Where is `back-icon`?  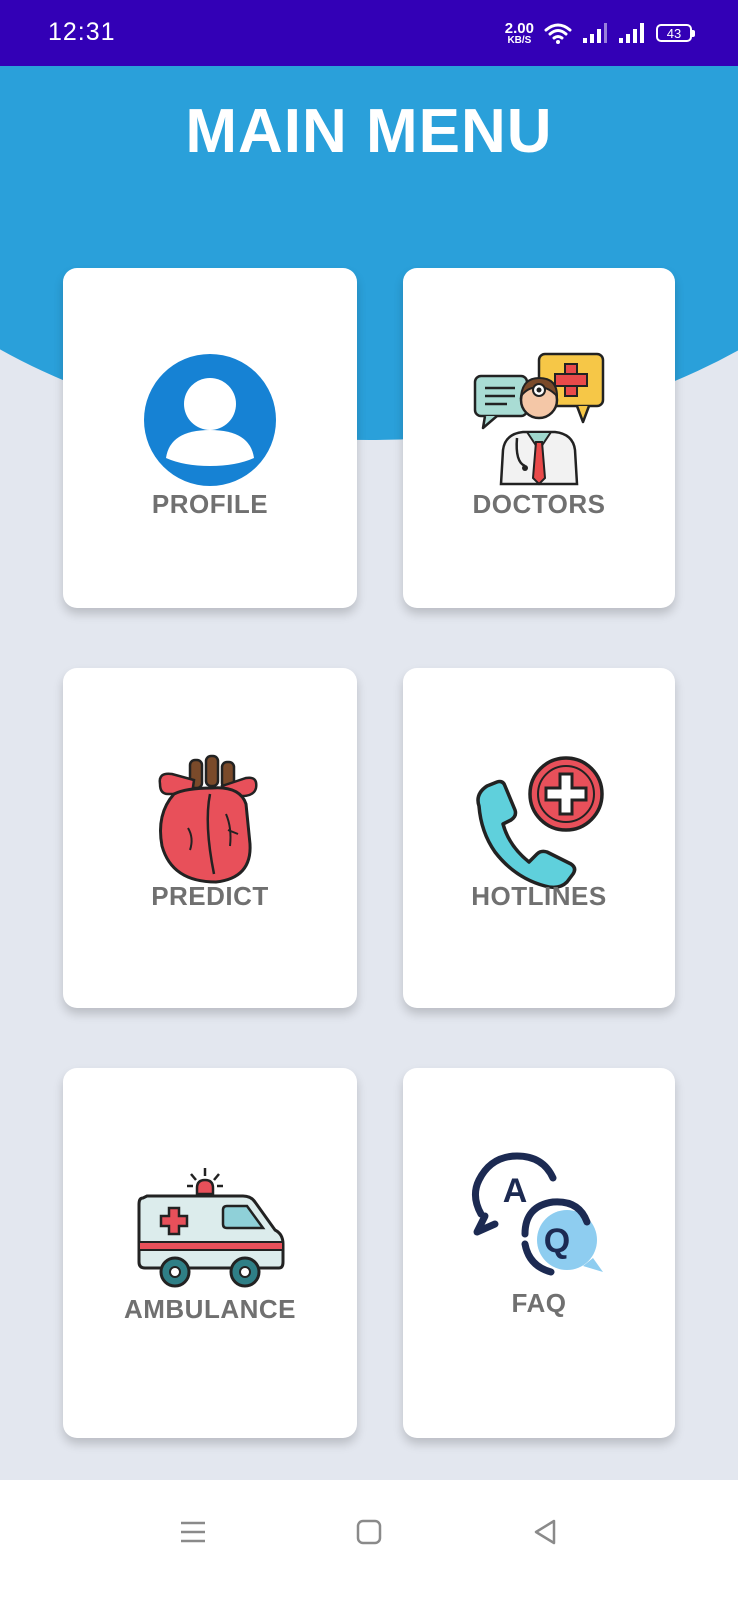
back-icon is located at coordinates (545, 1532).